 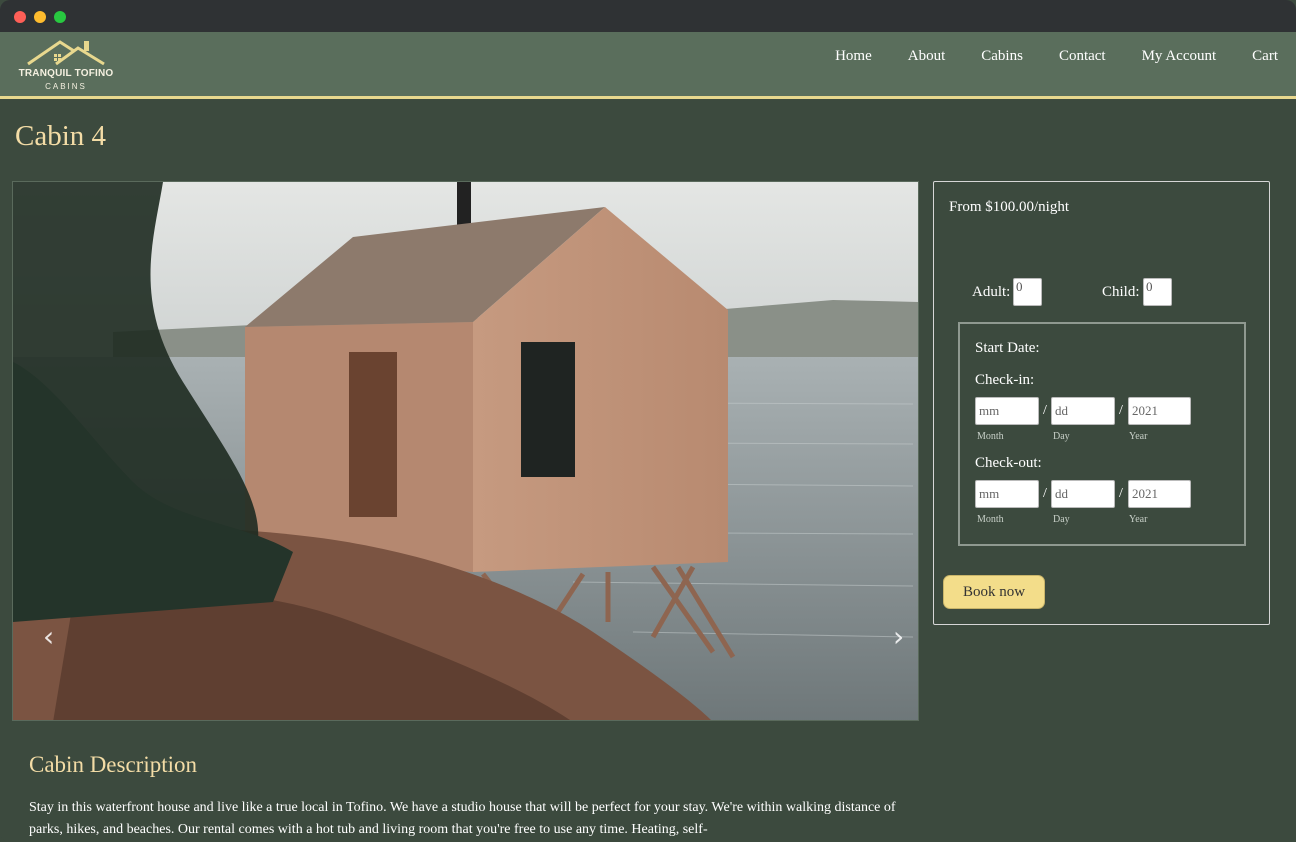 I want to click on checkout-label: Check-out:, so click(x=1008, y=463).